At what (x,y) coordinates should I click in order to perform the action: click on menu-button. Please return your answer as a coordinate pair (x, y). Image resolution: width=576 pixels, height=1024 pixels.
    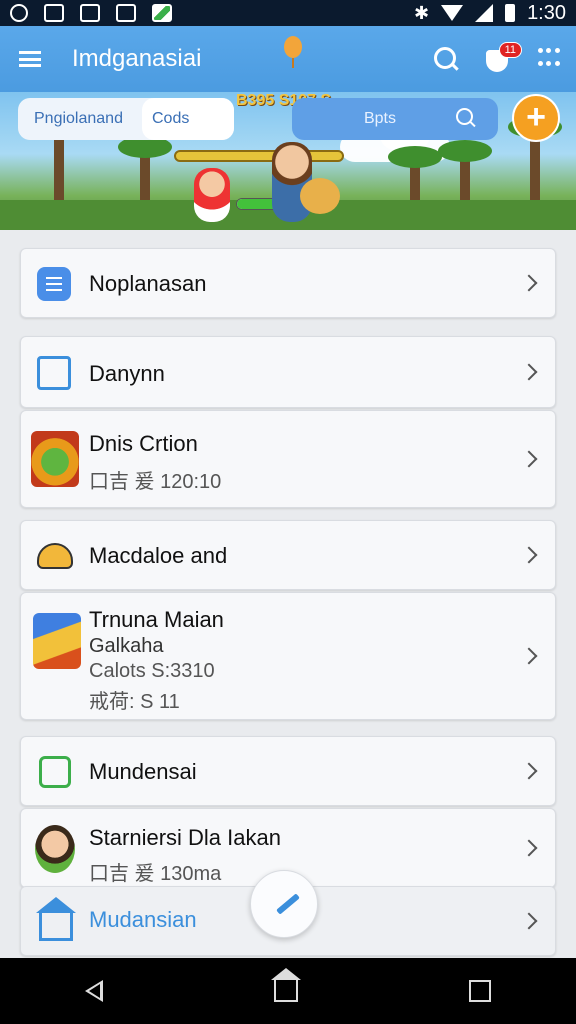
    Looking at the image, I should click on (30, 59).